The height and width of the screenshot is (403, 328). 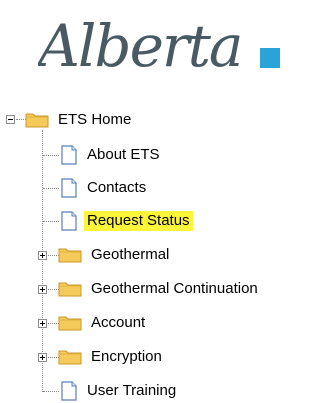 I want to click on tree-item-encryption: Encryption, so click(x=111, y=357).